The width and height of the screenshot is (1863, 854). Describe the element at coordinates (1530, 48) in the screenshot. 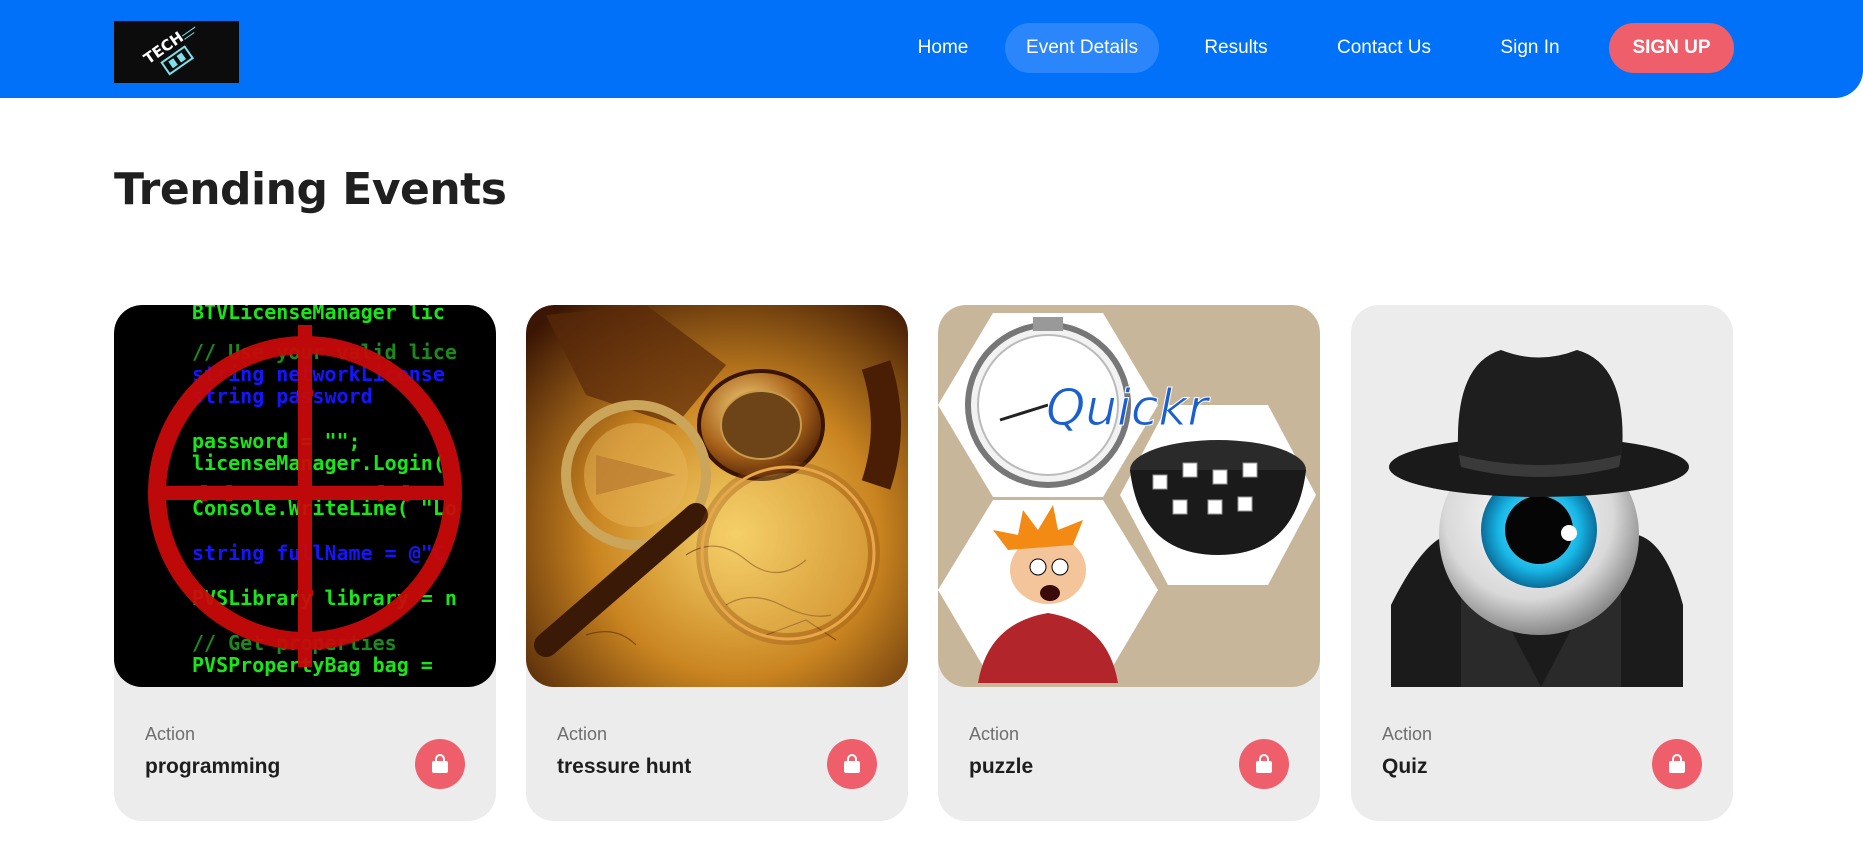

I see `nav-sign-in: Sign In` at that location.